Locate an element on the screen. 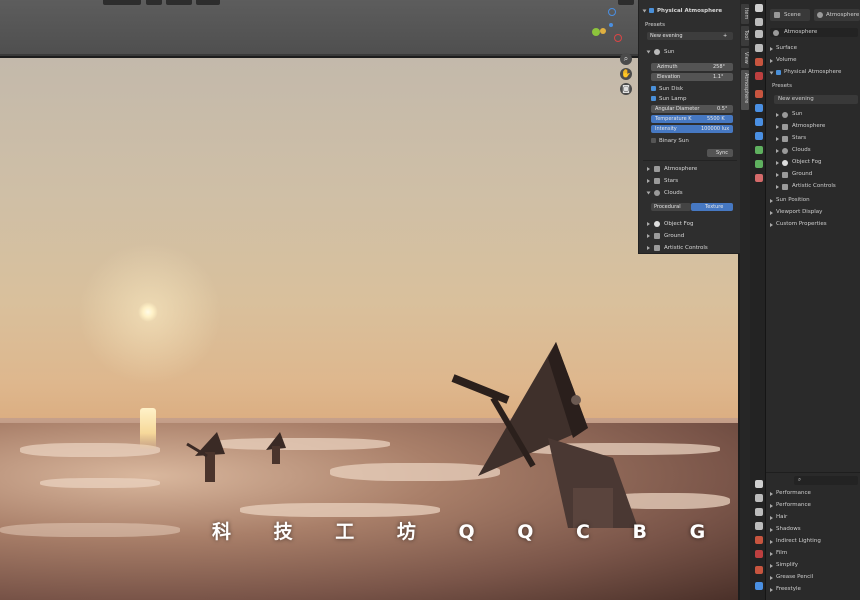 This screenshot has width=860, height=600. physics-properties-icon is located at coordinates (759, 136).